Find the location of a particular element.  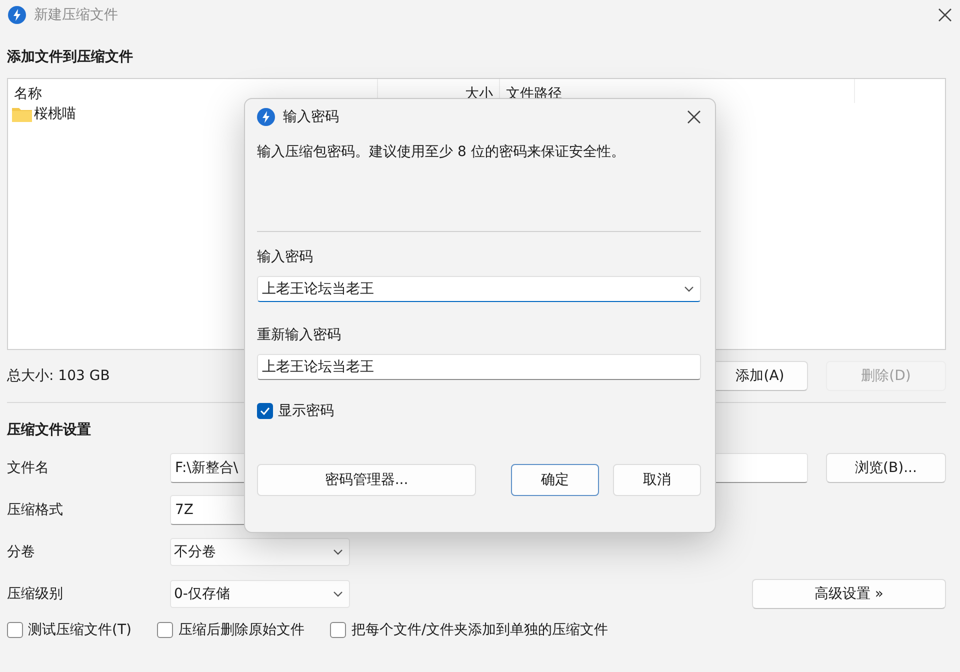

password-combobox: 上老王论坛当老王 is located at coordinates (479, 289).